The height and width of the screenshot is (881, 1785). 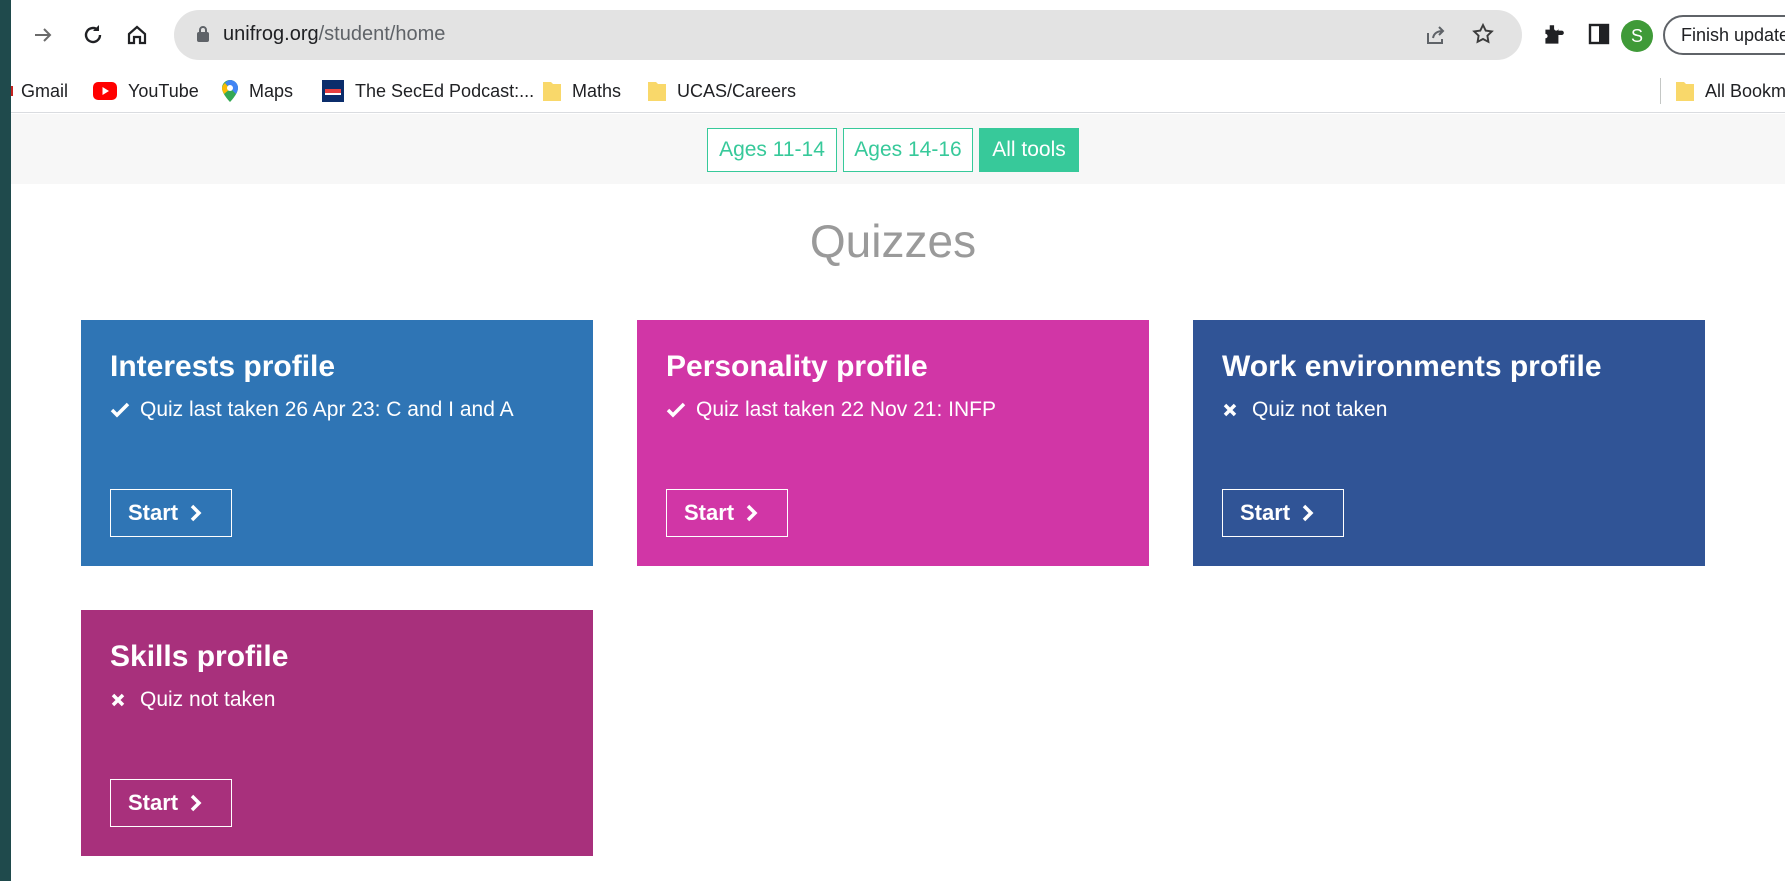 I want to click on filter-ages-14-16: Ages 14-16, so click(x=908, y=150).